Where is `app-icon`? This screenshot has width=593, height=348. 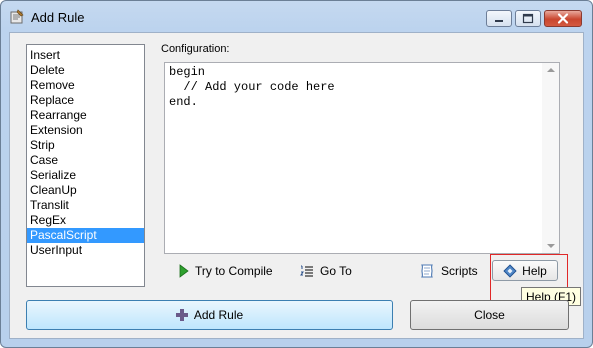 app-icon is located at coordinates (17, 17).